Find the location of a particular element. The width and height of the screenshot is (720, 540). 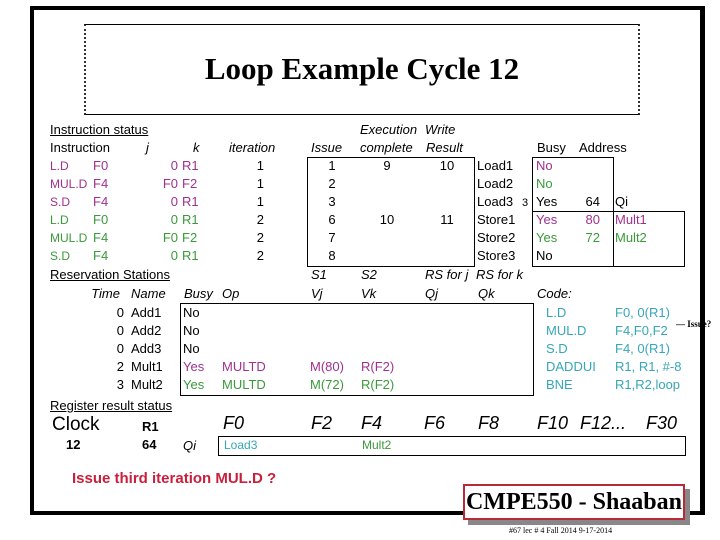

instr-issue: 1 is located at coordinates (332, 165).